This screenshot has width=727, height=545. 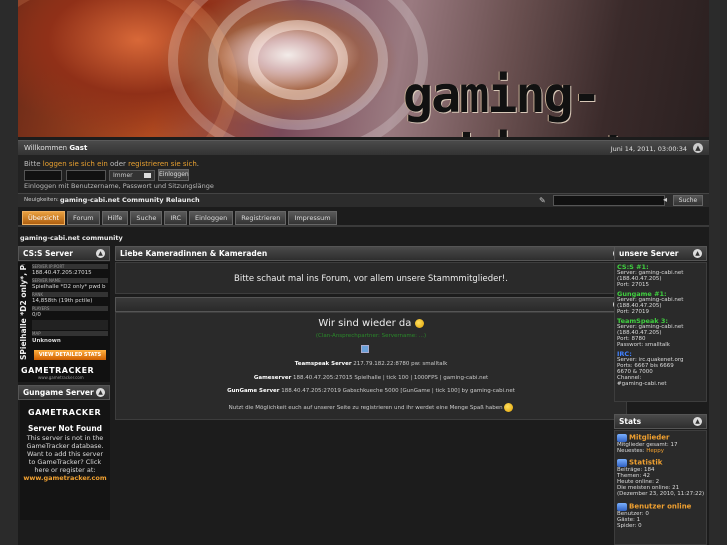 What do you see at coordinates (75, 164) in the screenshot?
I see `login-link: loggen sie sich ein` at bounding box center [75, 164].